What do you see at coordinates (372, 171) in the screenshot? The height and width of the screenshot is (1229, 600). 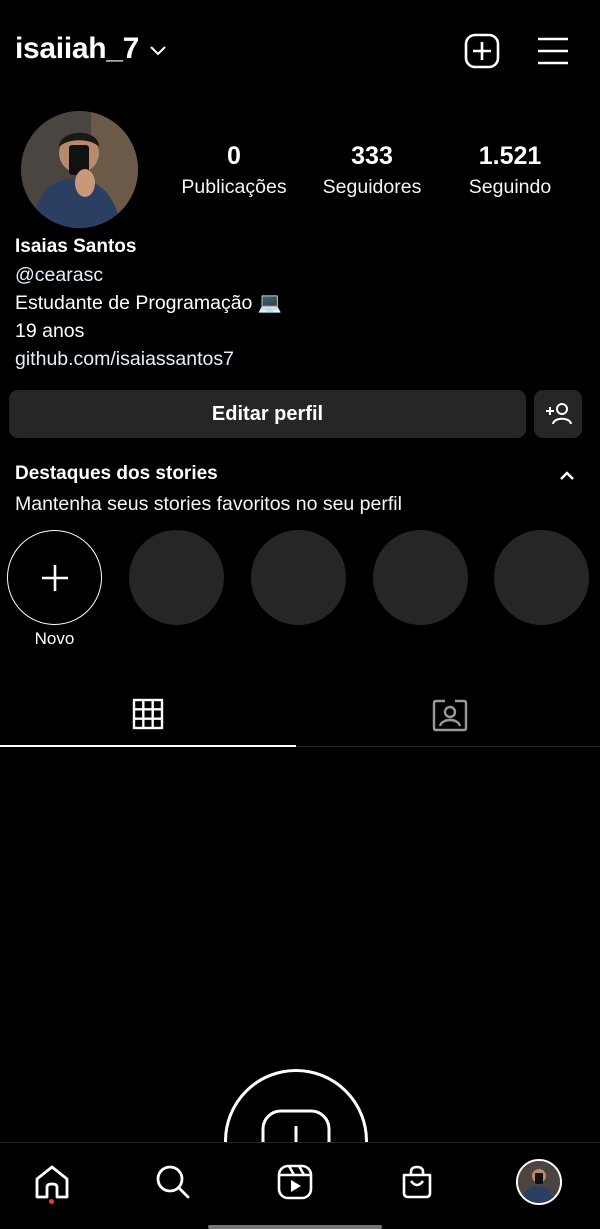 I see `stat-followers: 333 Seguidores` at bounding box center [372, 171].